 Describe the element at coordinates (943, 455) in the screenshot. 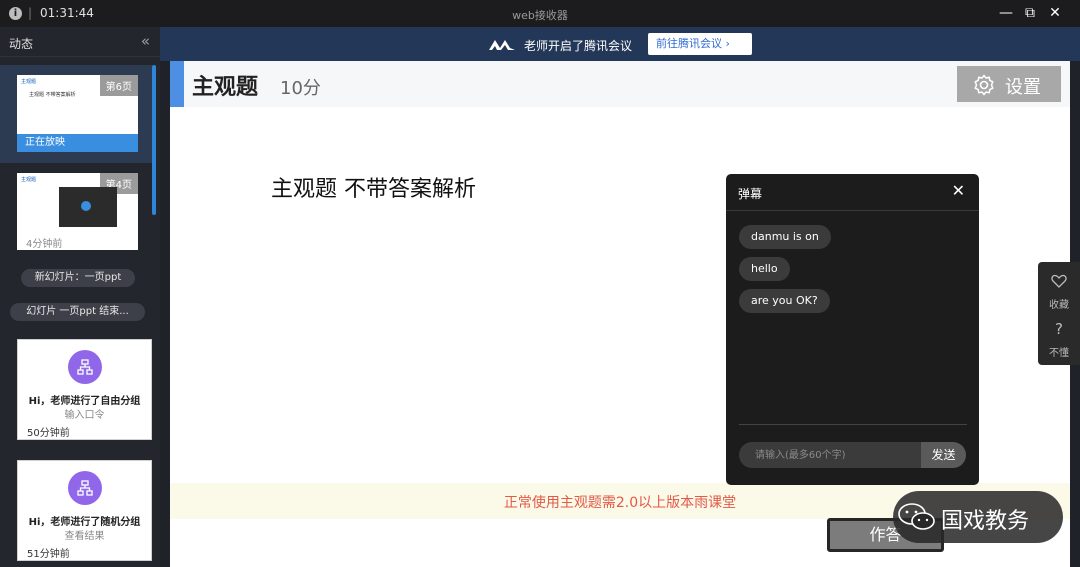

I see `send-button: 发送` at that location.